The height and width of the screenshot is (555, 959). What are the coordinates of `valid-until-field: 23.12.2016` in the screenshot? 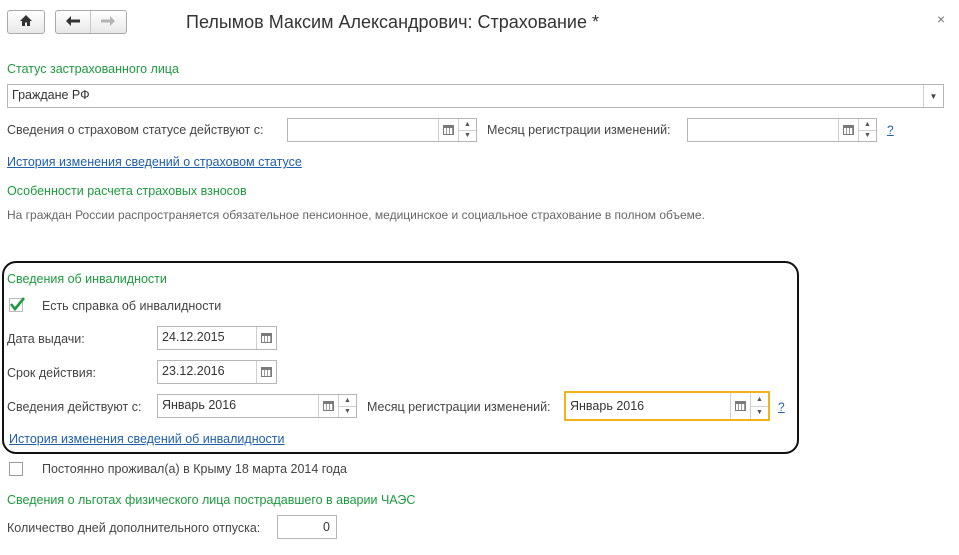 It's located at (217, 372).